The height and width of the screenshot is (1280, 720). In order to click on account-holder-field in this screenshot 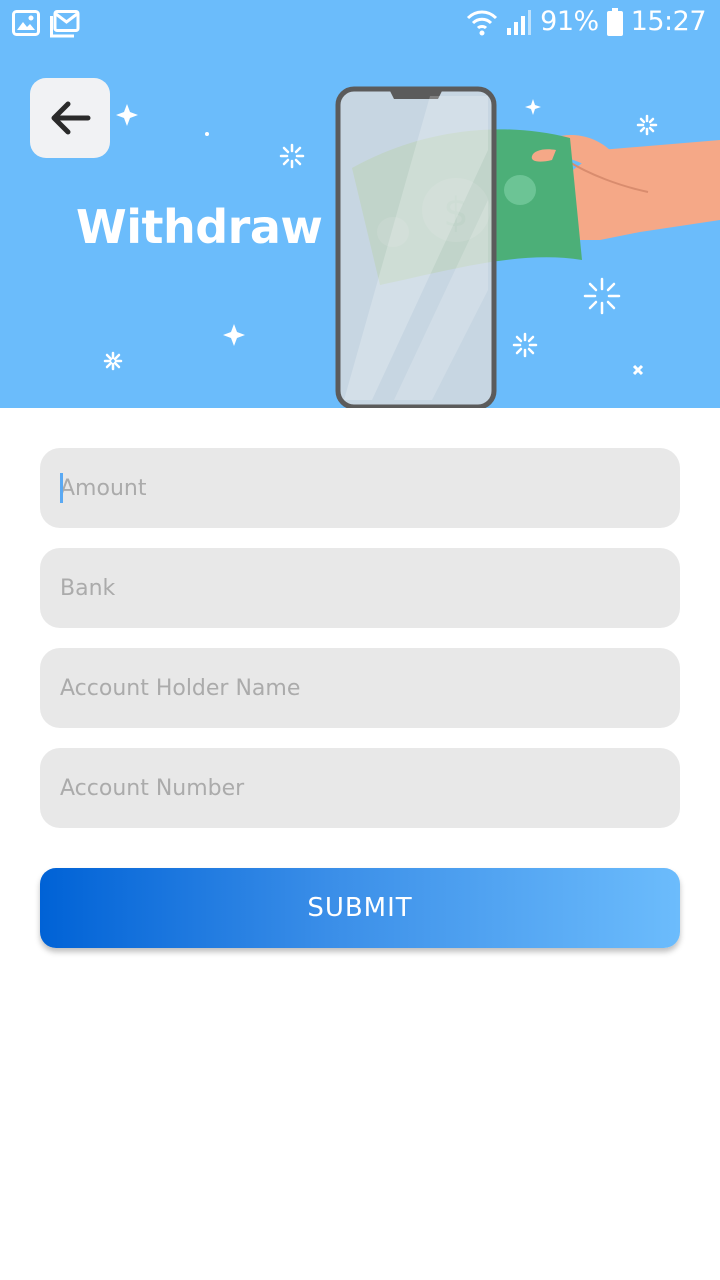, I will do `click(360, 688)`.